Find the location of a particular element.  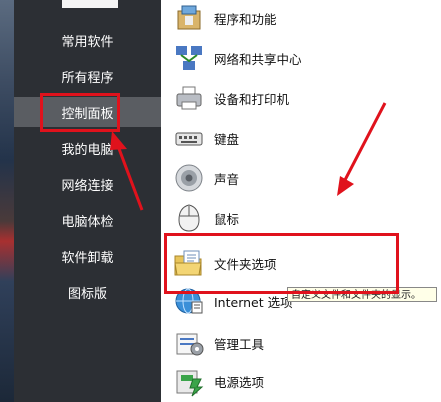

sidebar-item-network-connection: 网络连接 is located at coordinates (87, 184).